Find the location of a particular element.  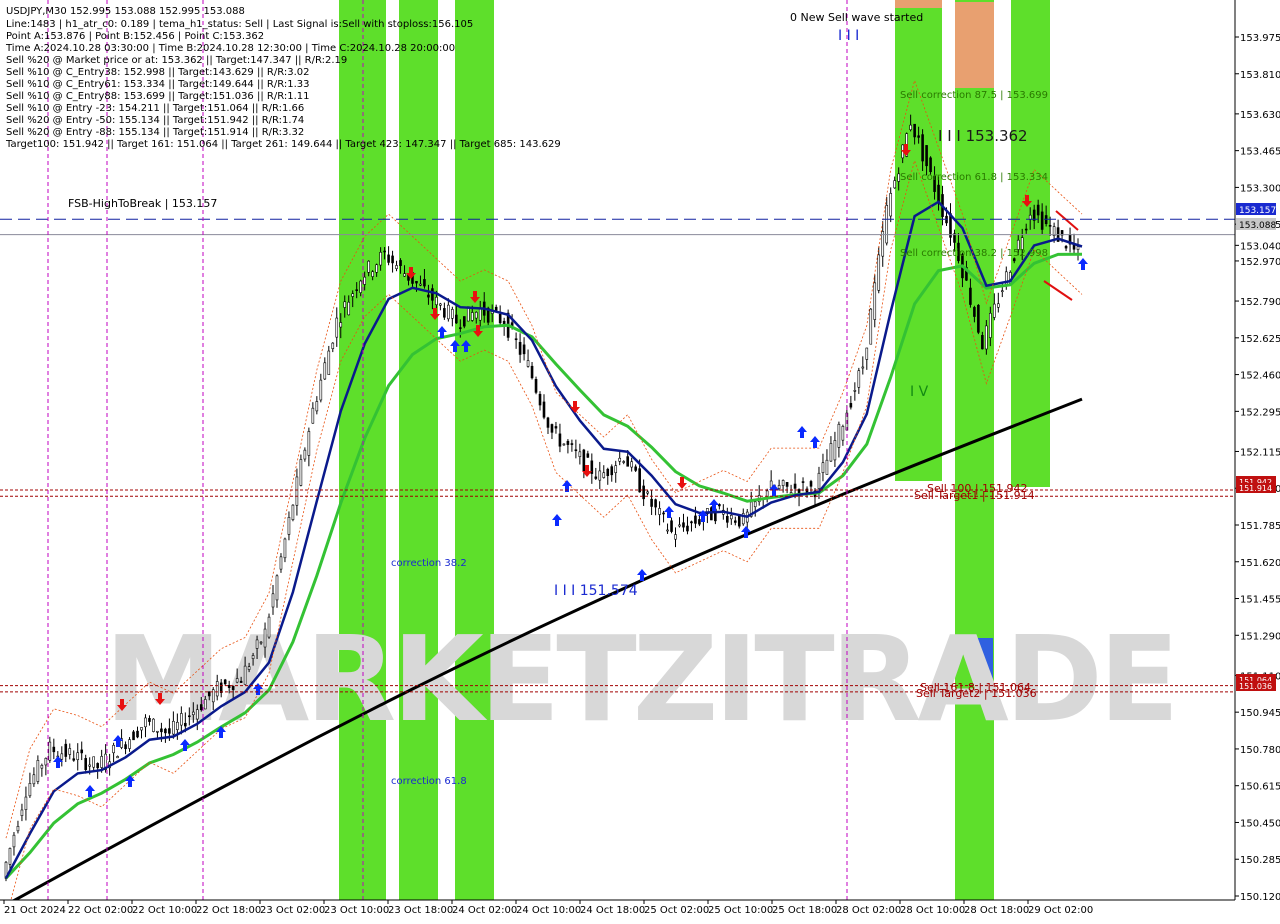

price-tick-label: 150.285 is located at coordinates (1260, 860).